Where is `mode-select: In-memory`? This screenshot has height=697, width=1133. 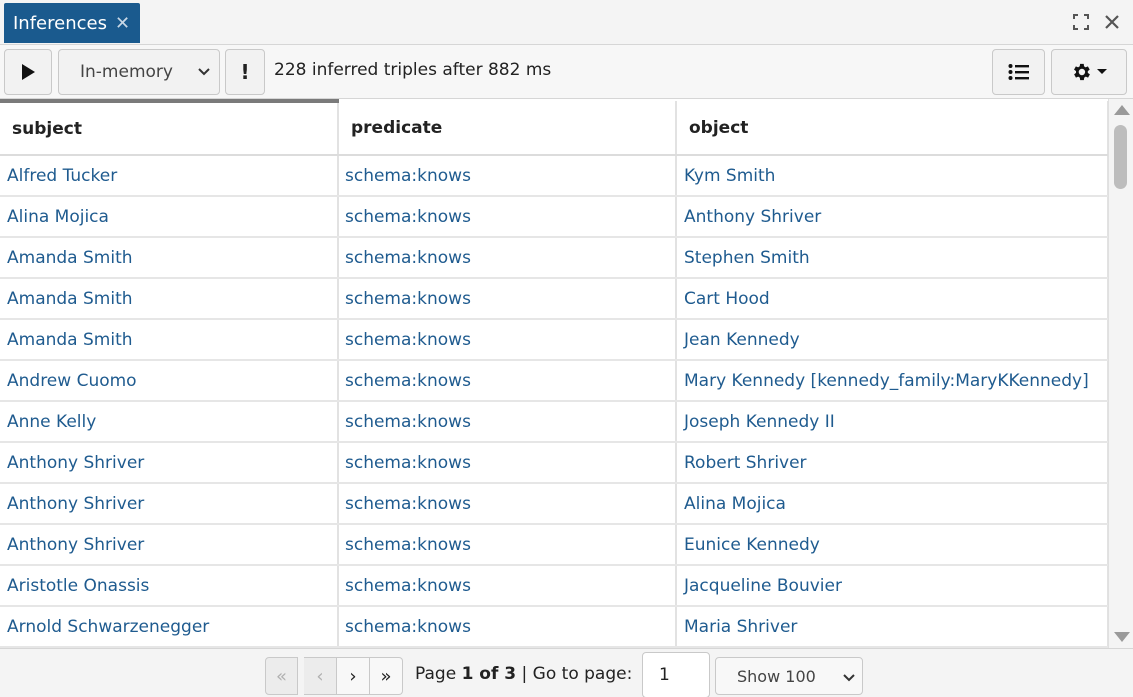
mode-select: In-memory is located at coordinates (139, 72).